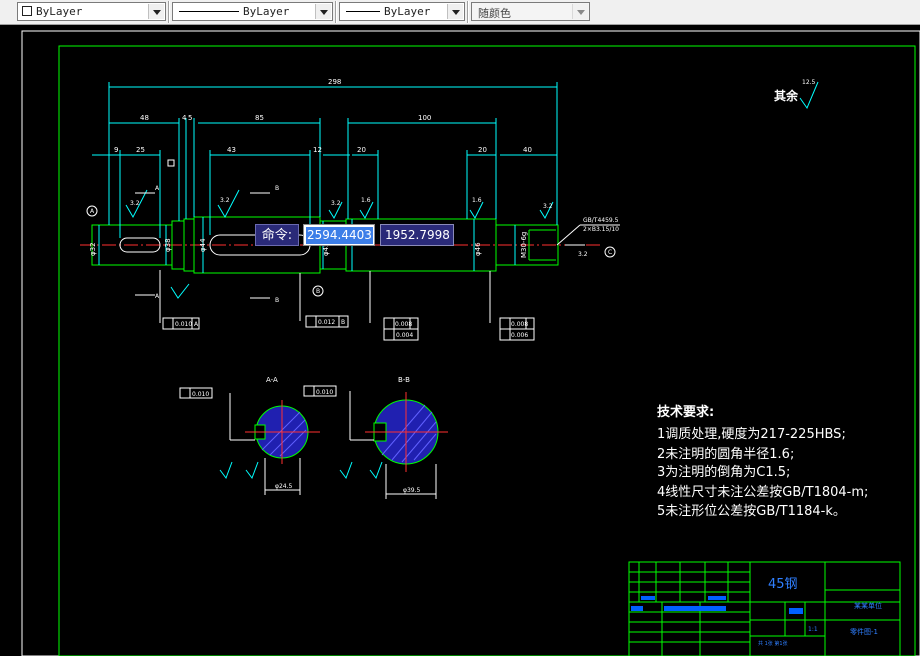 This screenshot has width=920, height=656. What do you see at coordinates (231, 150) in the screenshot?
I see `dim-43: 43` at bounding box center [231, 150].